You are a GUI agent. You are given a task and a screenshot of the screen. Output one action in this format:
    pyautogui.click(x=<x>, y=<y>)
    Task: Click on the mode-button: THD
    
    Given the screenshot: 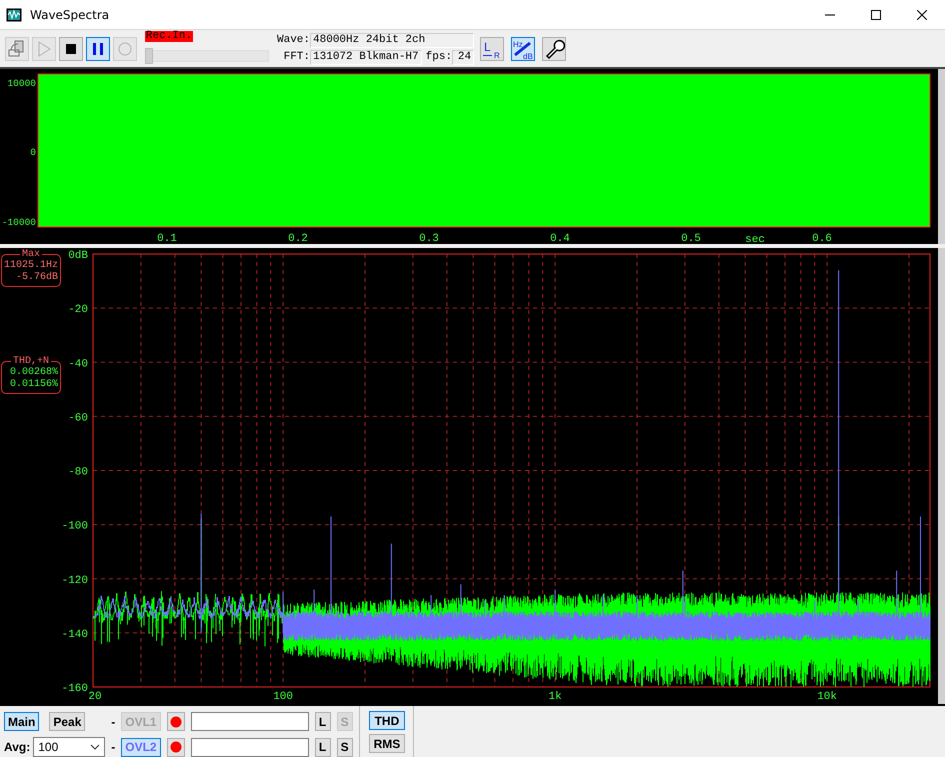 What is the action you would take?
    pyautogui.click(x=387, y=720)
    